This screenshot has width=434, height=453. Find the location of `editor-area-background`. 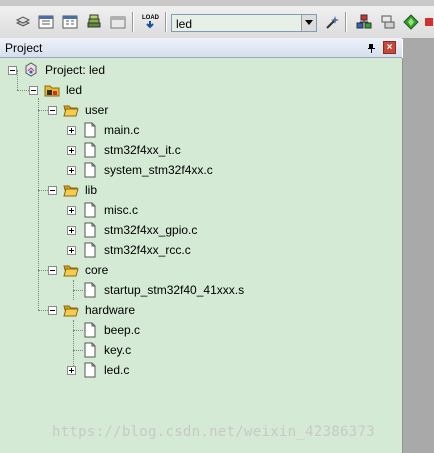

editor-area-background is located at coordinates (418, 245).